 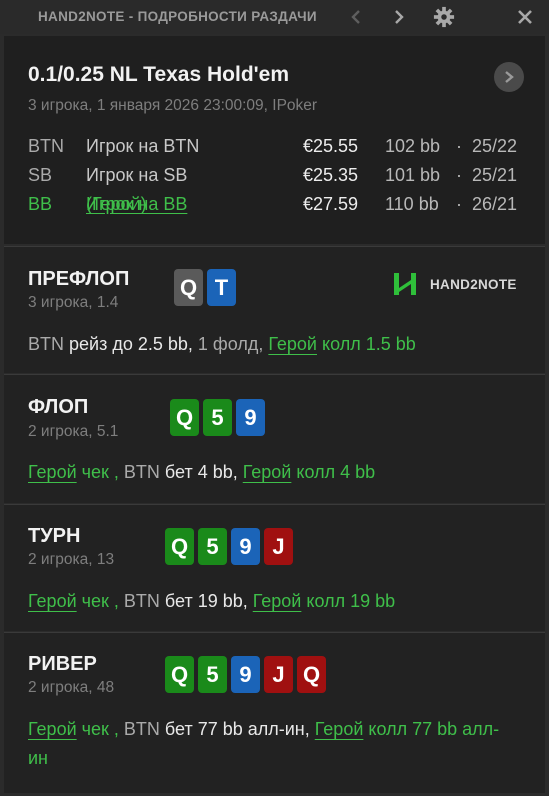 What do you see at coordinates (62, 664) in the screenshot?
I see `street-title: РИВЕР` at bounding box center [62, 664].